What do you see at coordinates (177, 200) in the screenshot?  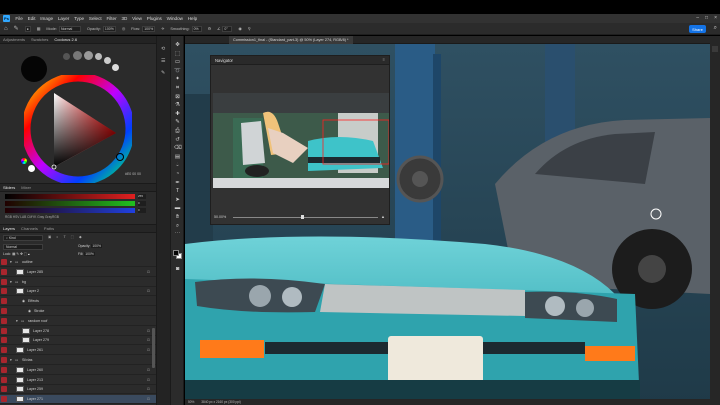 I see `path-select-tool-icon: ➤` at bounding box center [177, 200].